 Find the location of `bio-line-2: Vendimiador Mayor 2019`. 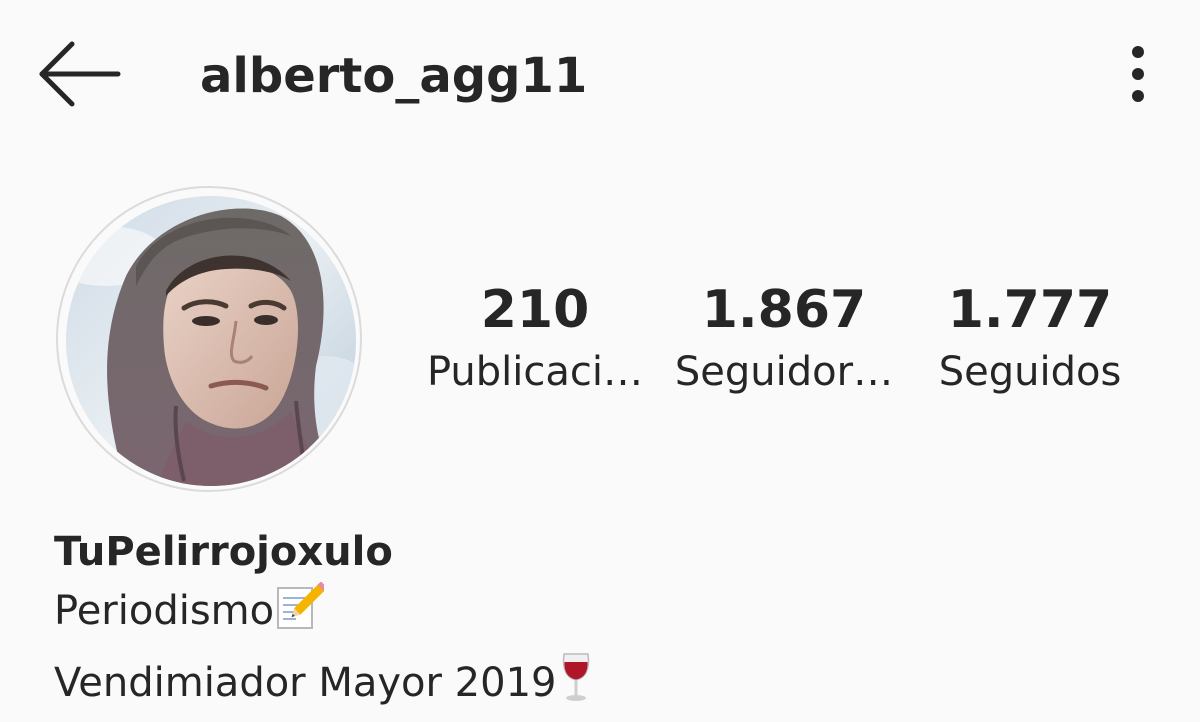

bio-line-2: Vendimiador Mayor 2019 is located at coordinates (604, 686).